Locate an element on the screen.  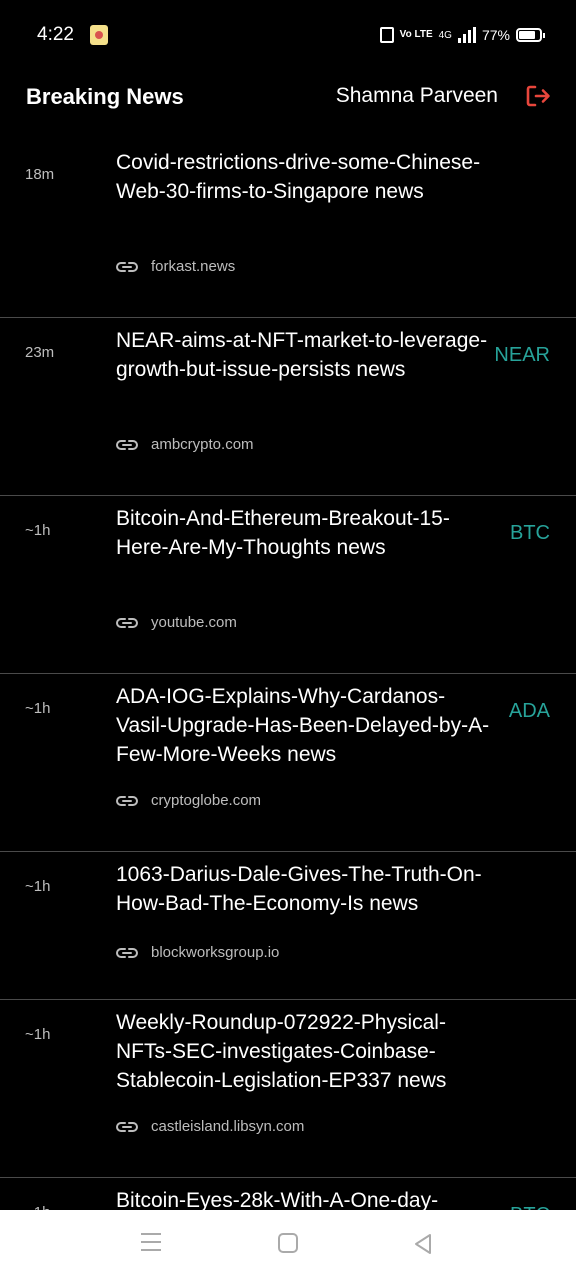
app-header: Breaking News Shamna Parveen is located at coordinates (288, 96).